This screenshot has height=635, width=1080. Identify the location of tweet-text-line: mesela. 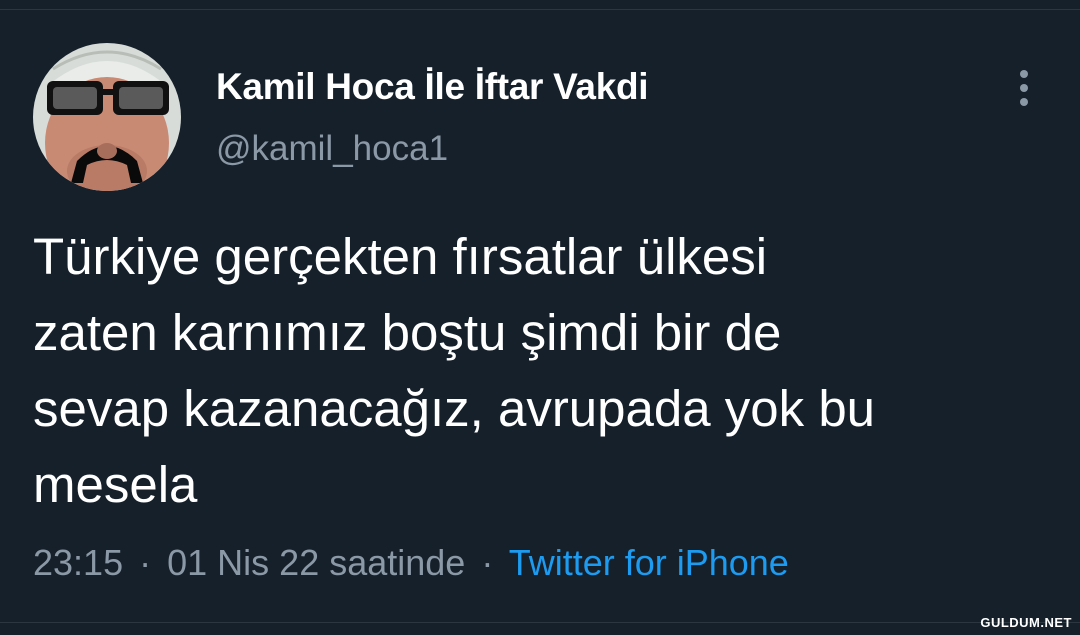
(115, 484).